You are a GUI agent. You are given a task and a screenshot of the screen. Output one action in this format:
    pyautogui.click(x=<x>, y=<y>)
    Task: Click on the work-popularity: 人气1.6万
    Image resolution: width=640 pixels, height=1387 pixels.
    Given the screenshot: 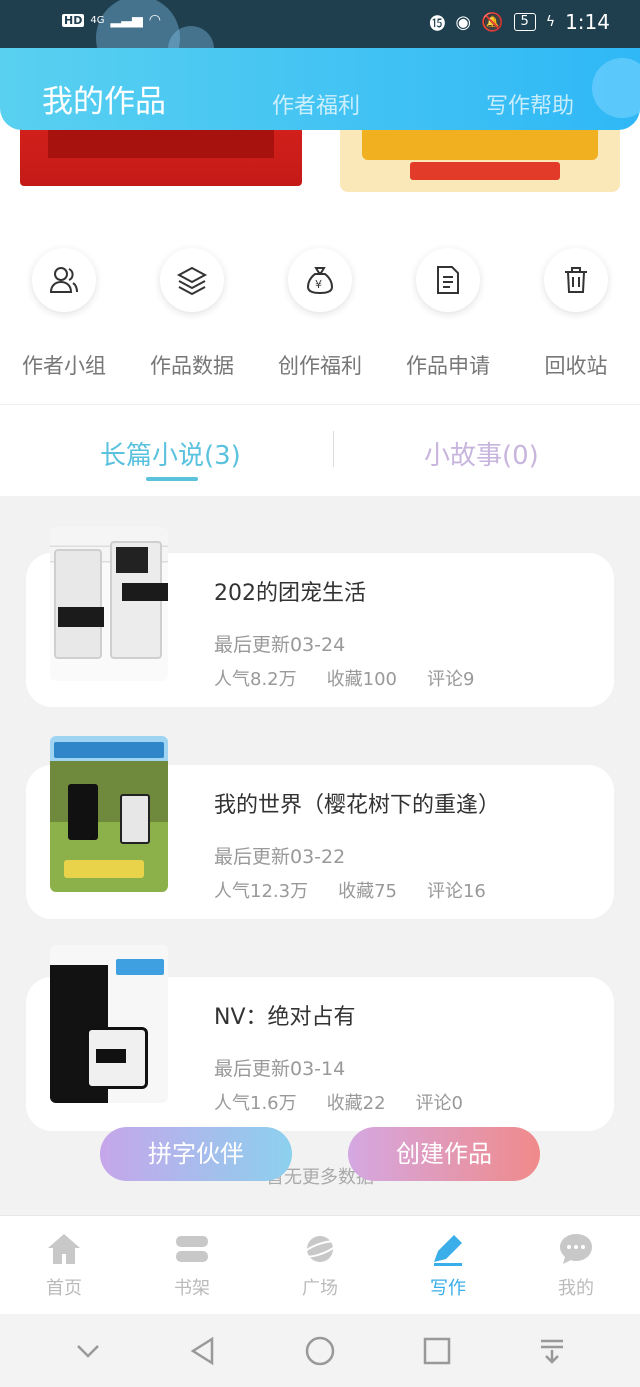 What is the action you would take?
    pyautogui.click(x=255, y=1103)
    